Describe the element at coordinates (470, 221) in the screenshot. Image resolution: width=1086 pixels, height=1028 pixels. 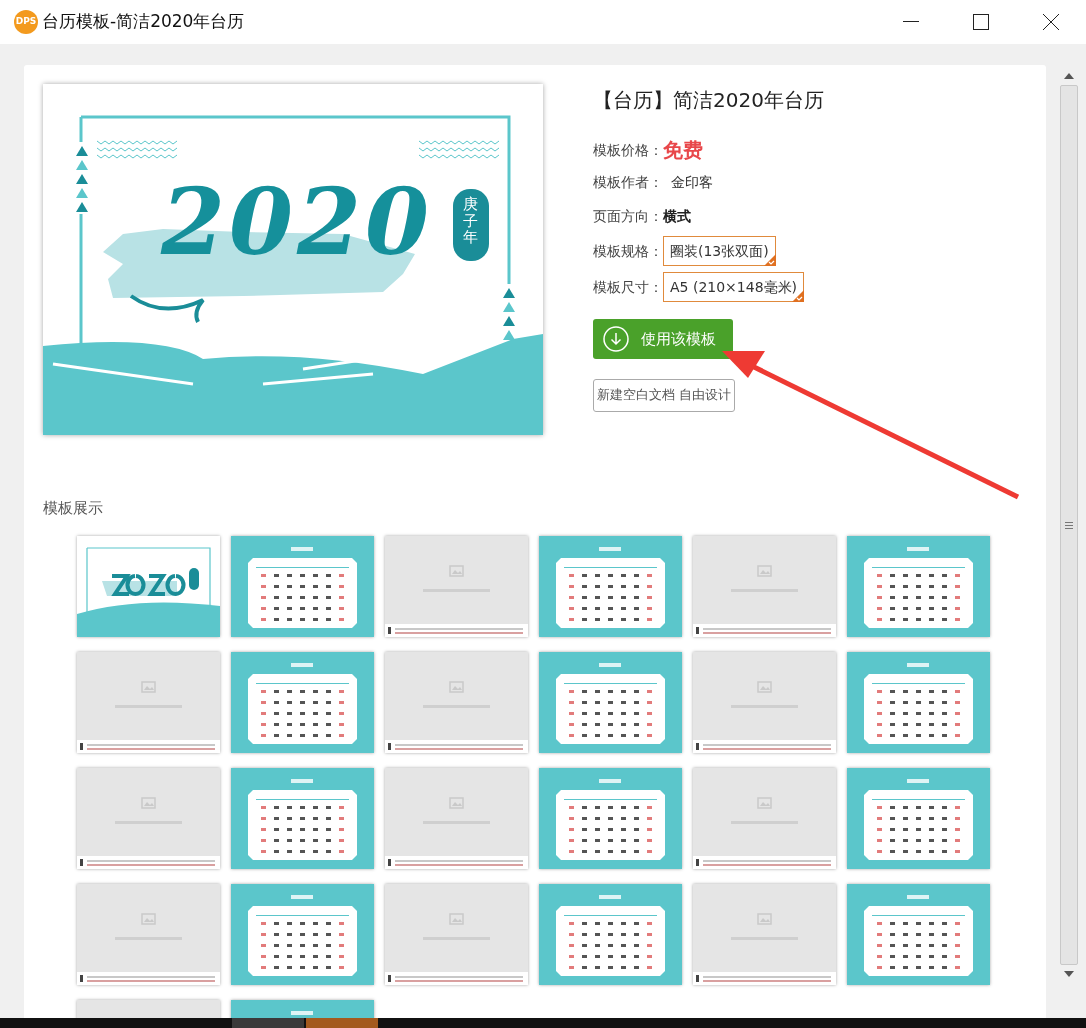
I see `zodiac-seal-text: 庚子年` at that location.